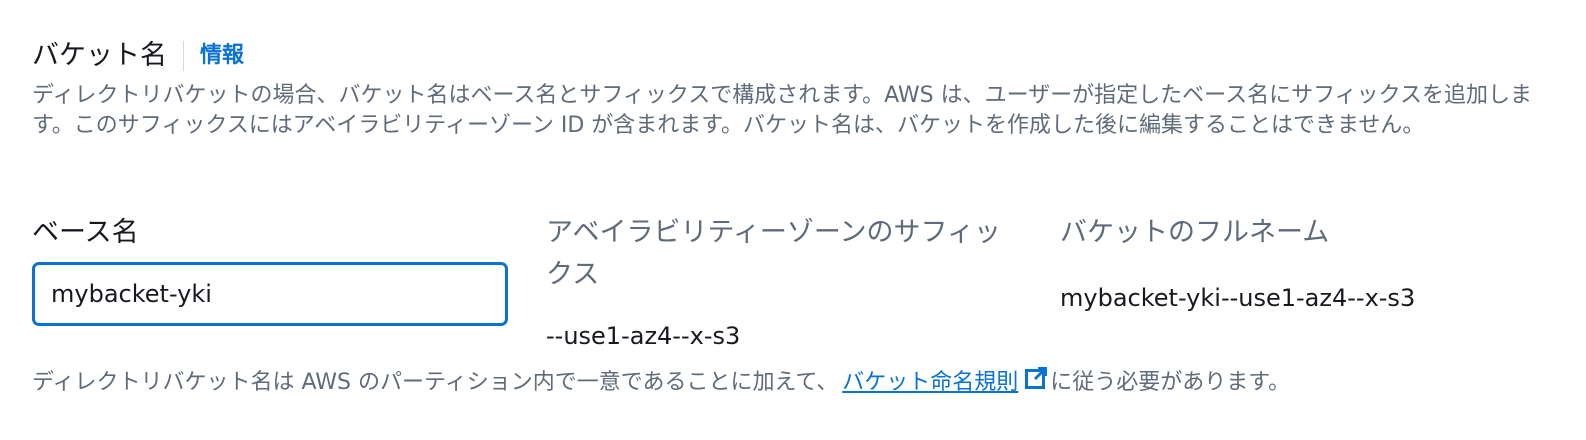  I want to click on header-divider, so click(183, 56).